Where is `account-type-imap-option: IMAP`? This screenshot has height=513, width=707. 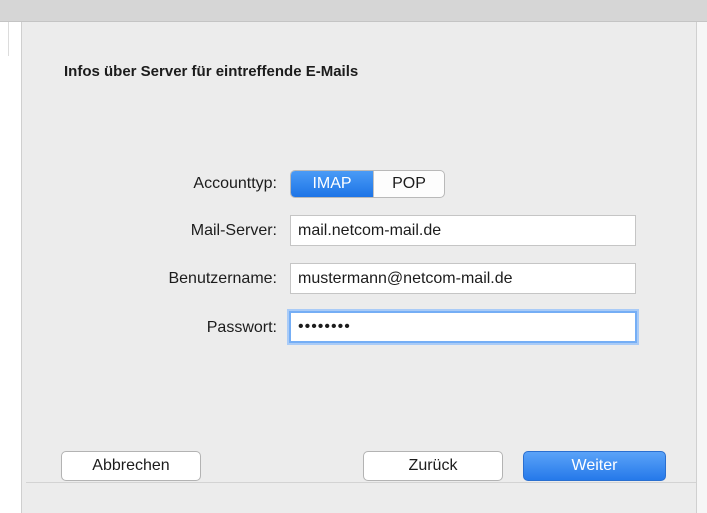 account-type-imap-option: IMAP is located at coordinates (332, 184).